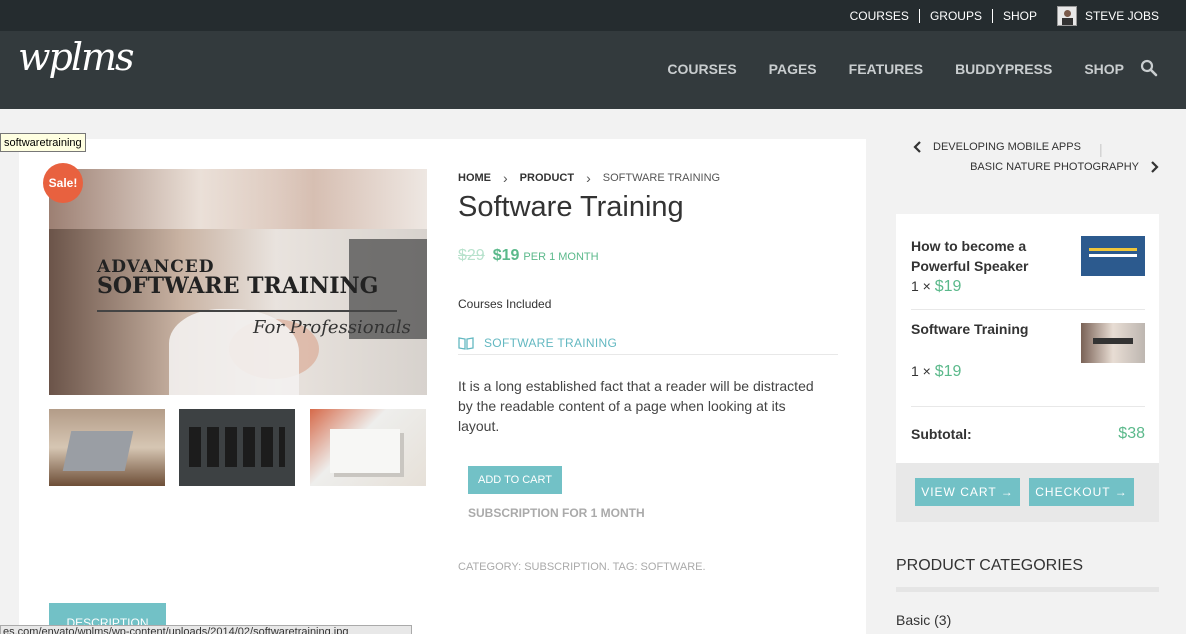  I want to click on next-product-link: BASIC NATURE PHOTOGRAPHY, so click(1064, 167).